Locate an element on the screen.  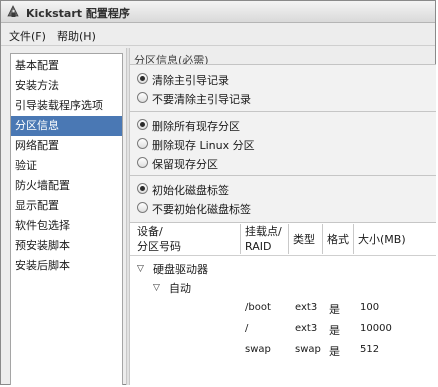
cell-mount: / is located at coordinates (247, 328).